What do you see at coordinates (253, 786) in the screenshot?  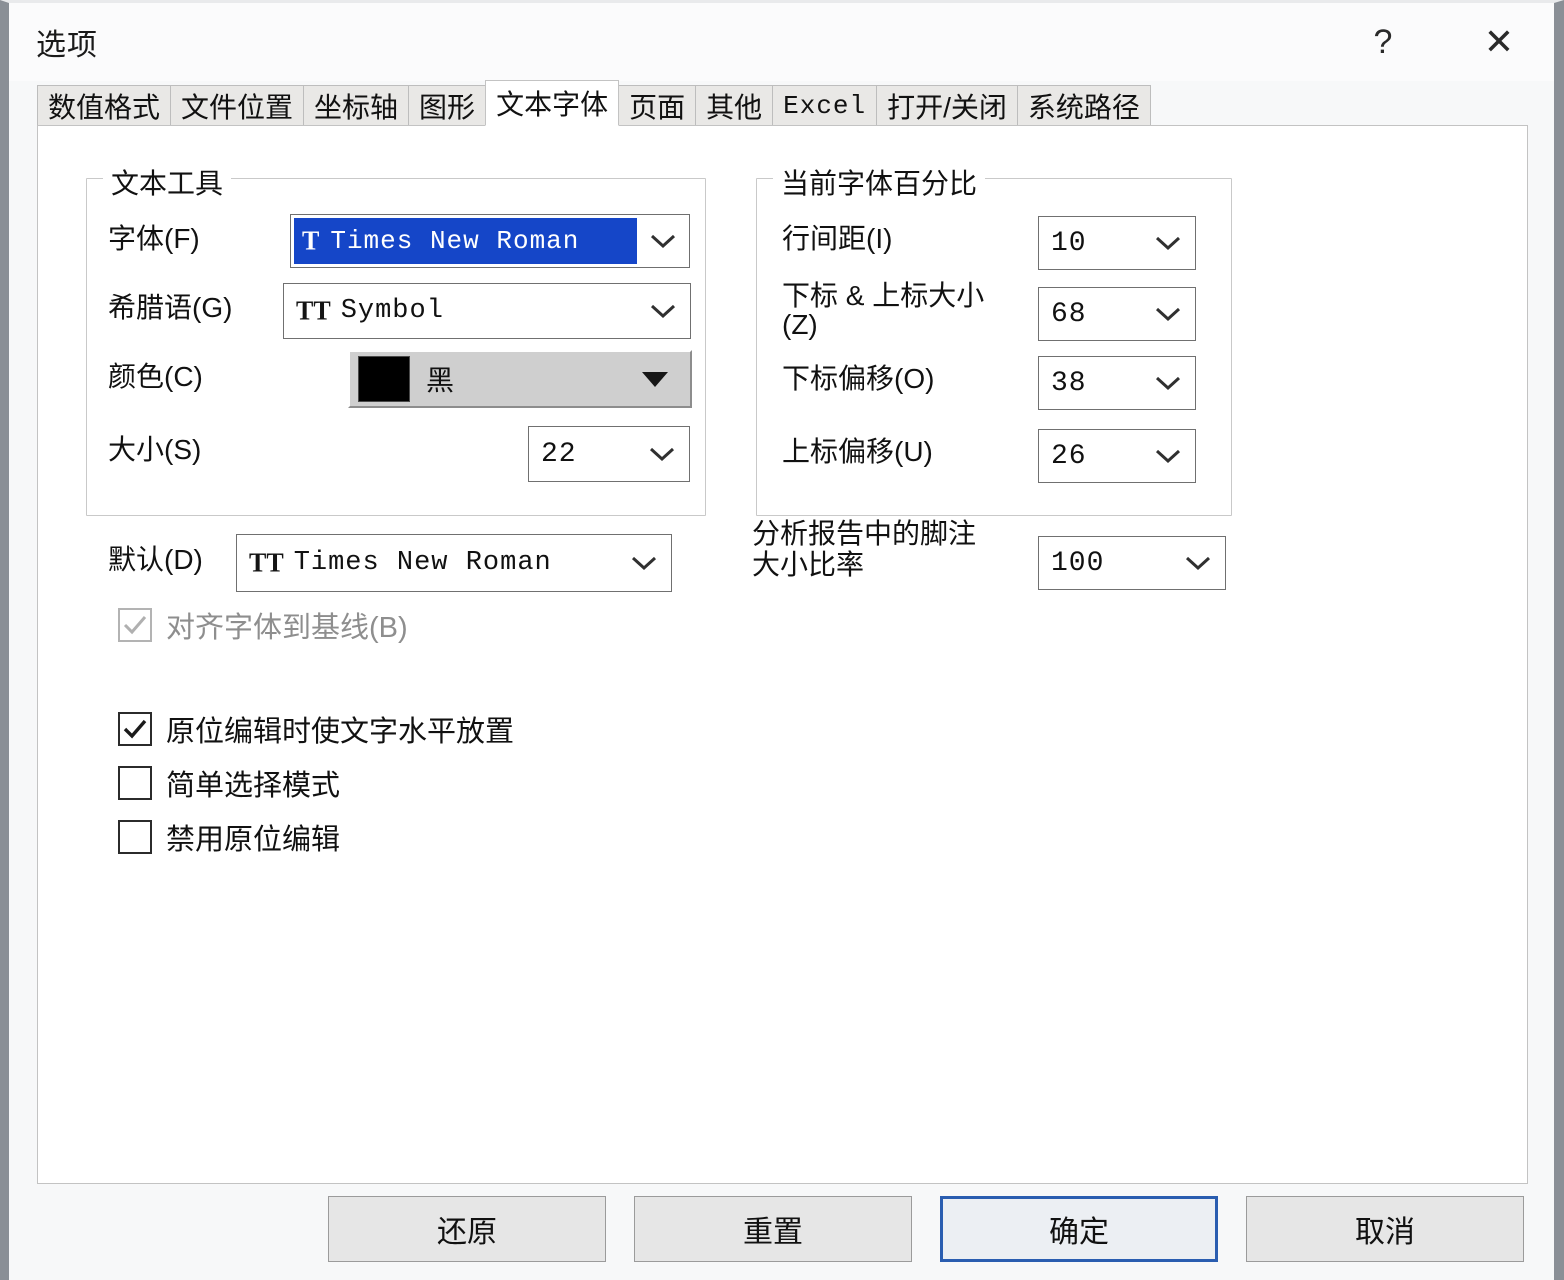 I see `checkbox-label: 简单选择模式` at bounding box center [253, 786].